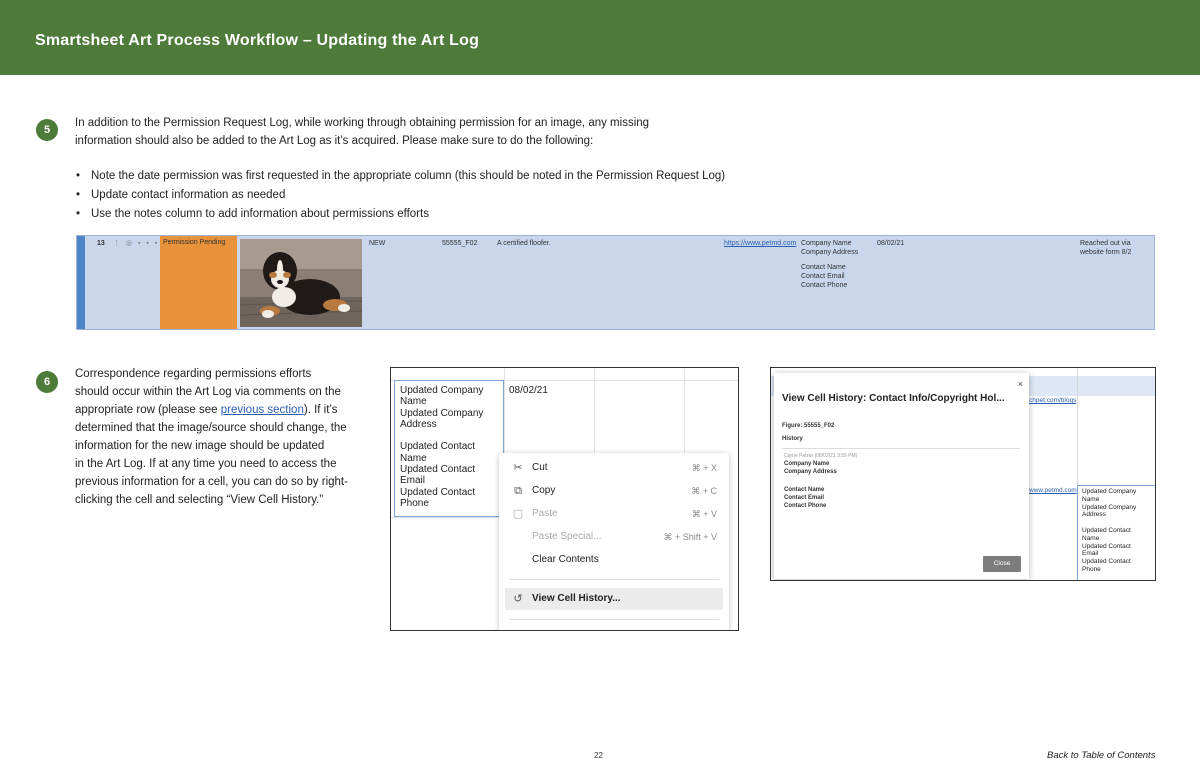 The height and width of the screenshot is (776, 1200). I want to click on bullet-item: Update contact information as needed, so click(400, 195).